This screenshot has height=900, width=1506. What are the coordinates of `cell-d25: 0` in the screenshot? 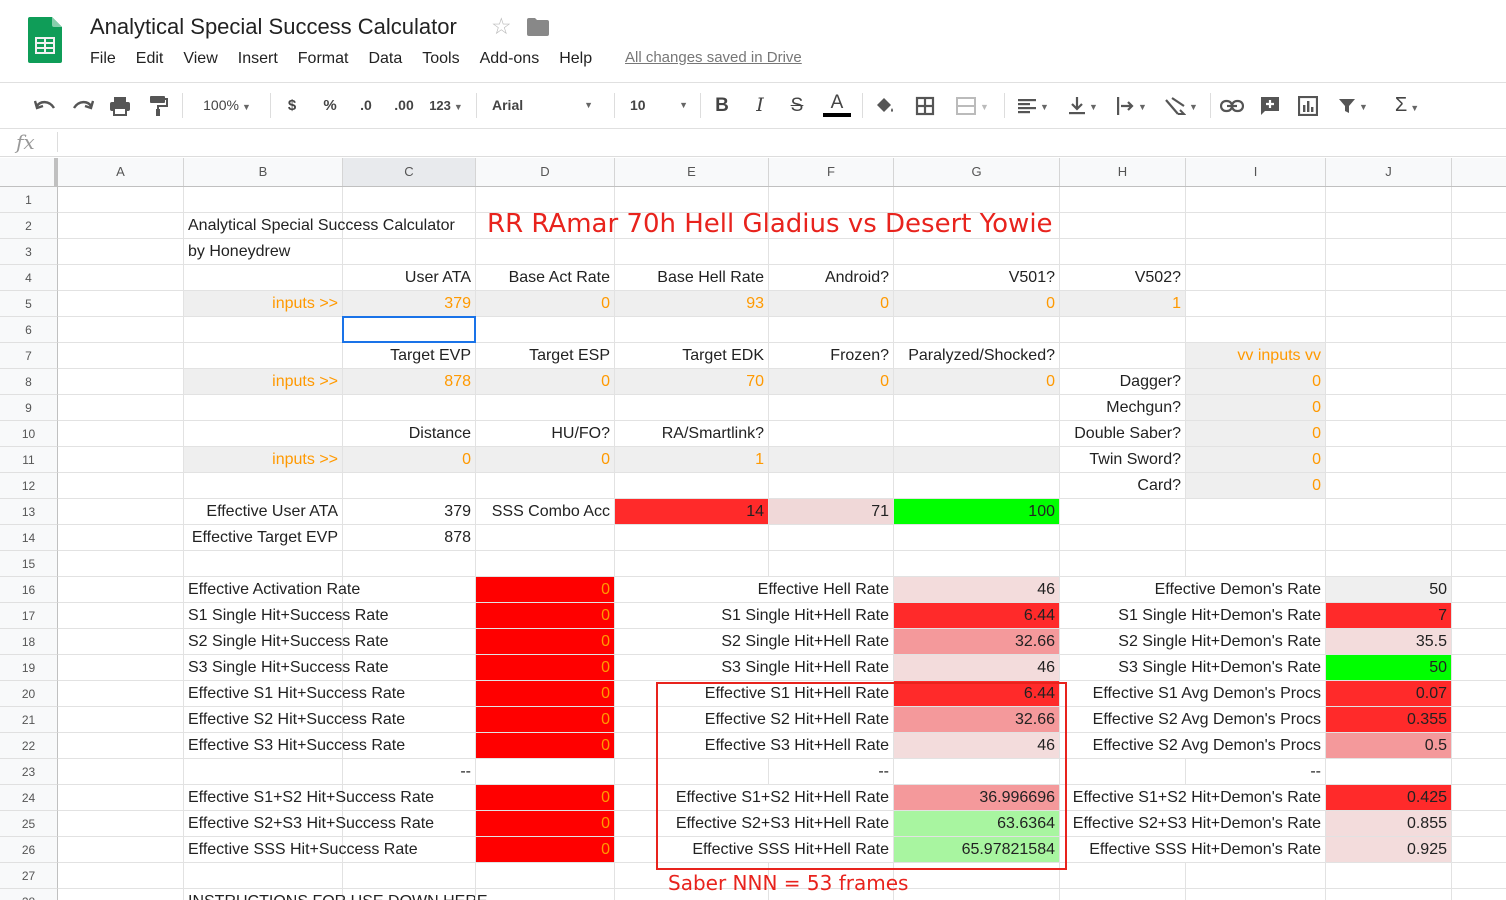 It's located at (545, 824).